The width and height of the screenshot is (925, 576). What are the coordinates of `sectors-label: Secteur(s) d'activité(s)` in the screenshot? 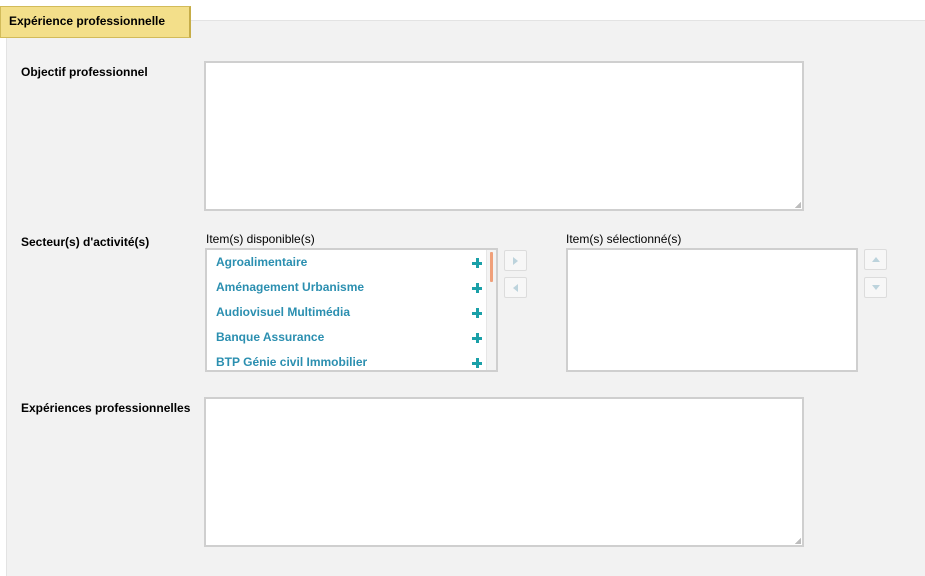 It's located at (85, 242).